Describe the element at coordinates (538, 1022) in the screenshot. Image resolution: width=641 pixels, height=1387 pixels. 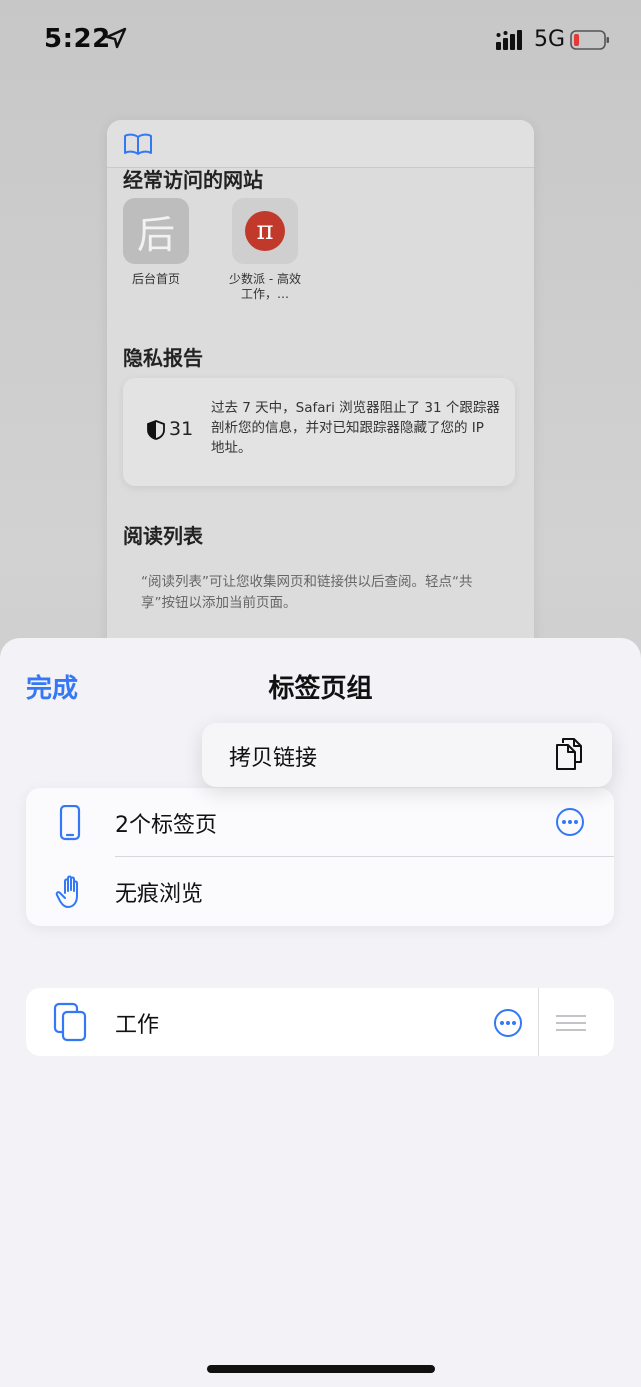
I see `row-separator` at that location.